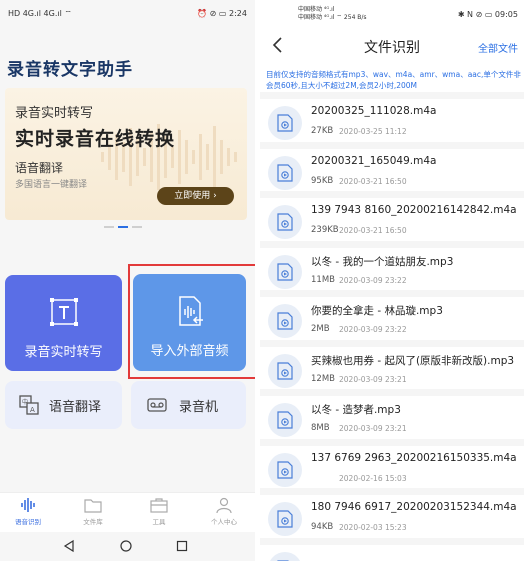 The height and width of the screenshot is (561, 524). What do you see at coordinates (95, 139) in the screenshot?
I see `banner-headline: 实时录音在线转换` at bounding box center [95, 139].